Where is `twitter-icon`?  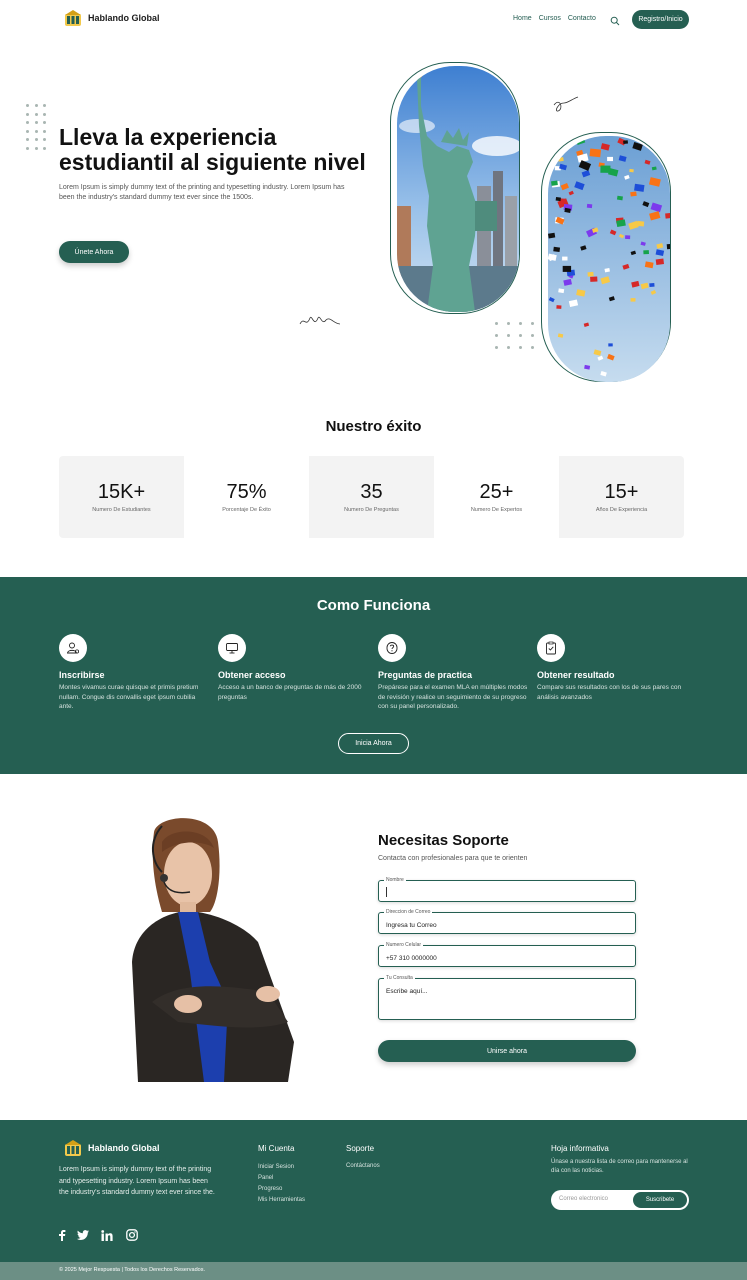 twitter-icon is located at coordinates (83, 1235).